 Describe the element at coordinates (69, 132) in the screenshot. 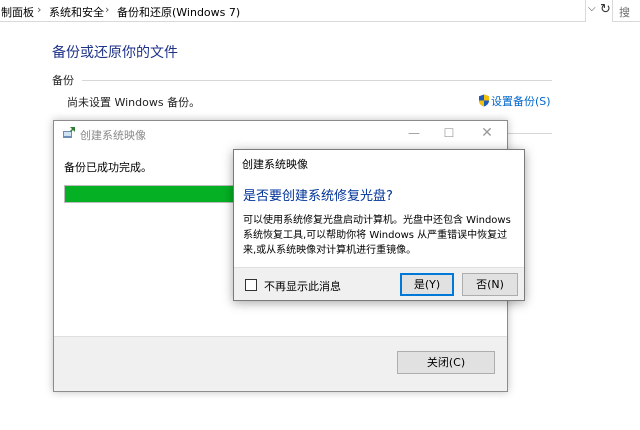

I see `backup-app-icon` at that location.